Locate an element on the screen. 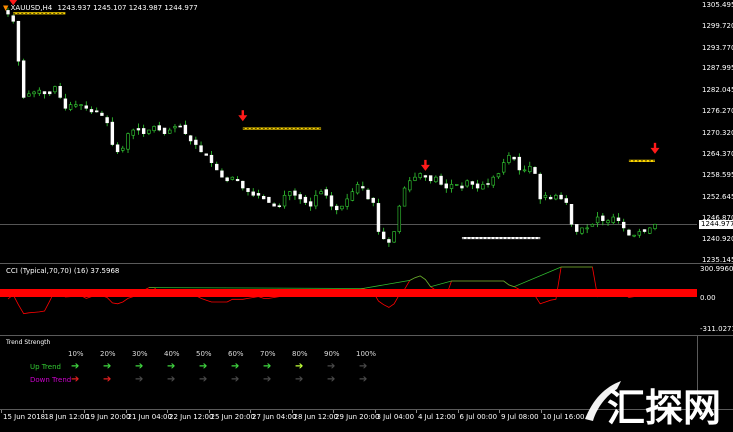  time-tick-label: 19 Jun 20:00 is located at coordinates (108, 417).